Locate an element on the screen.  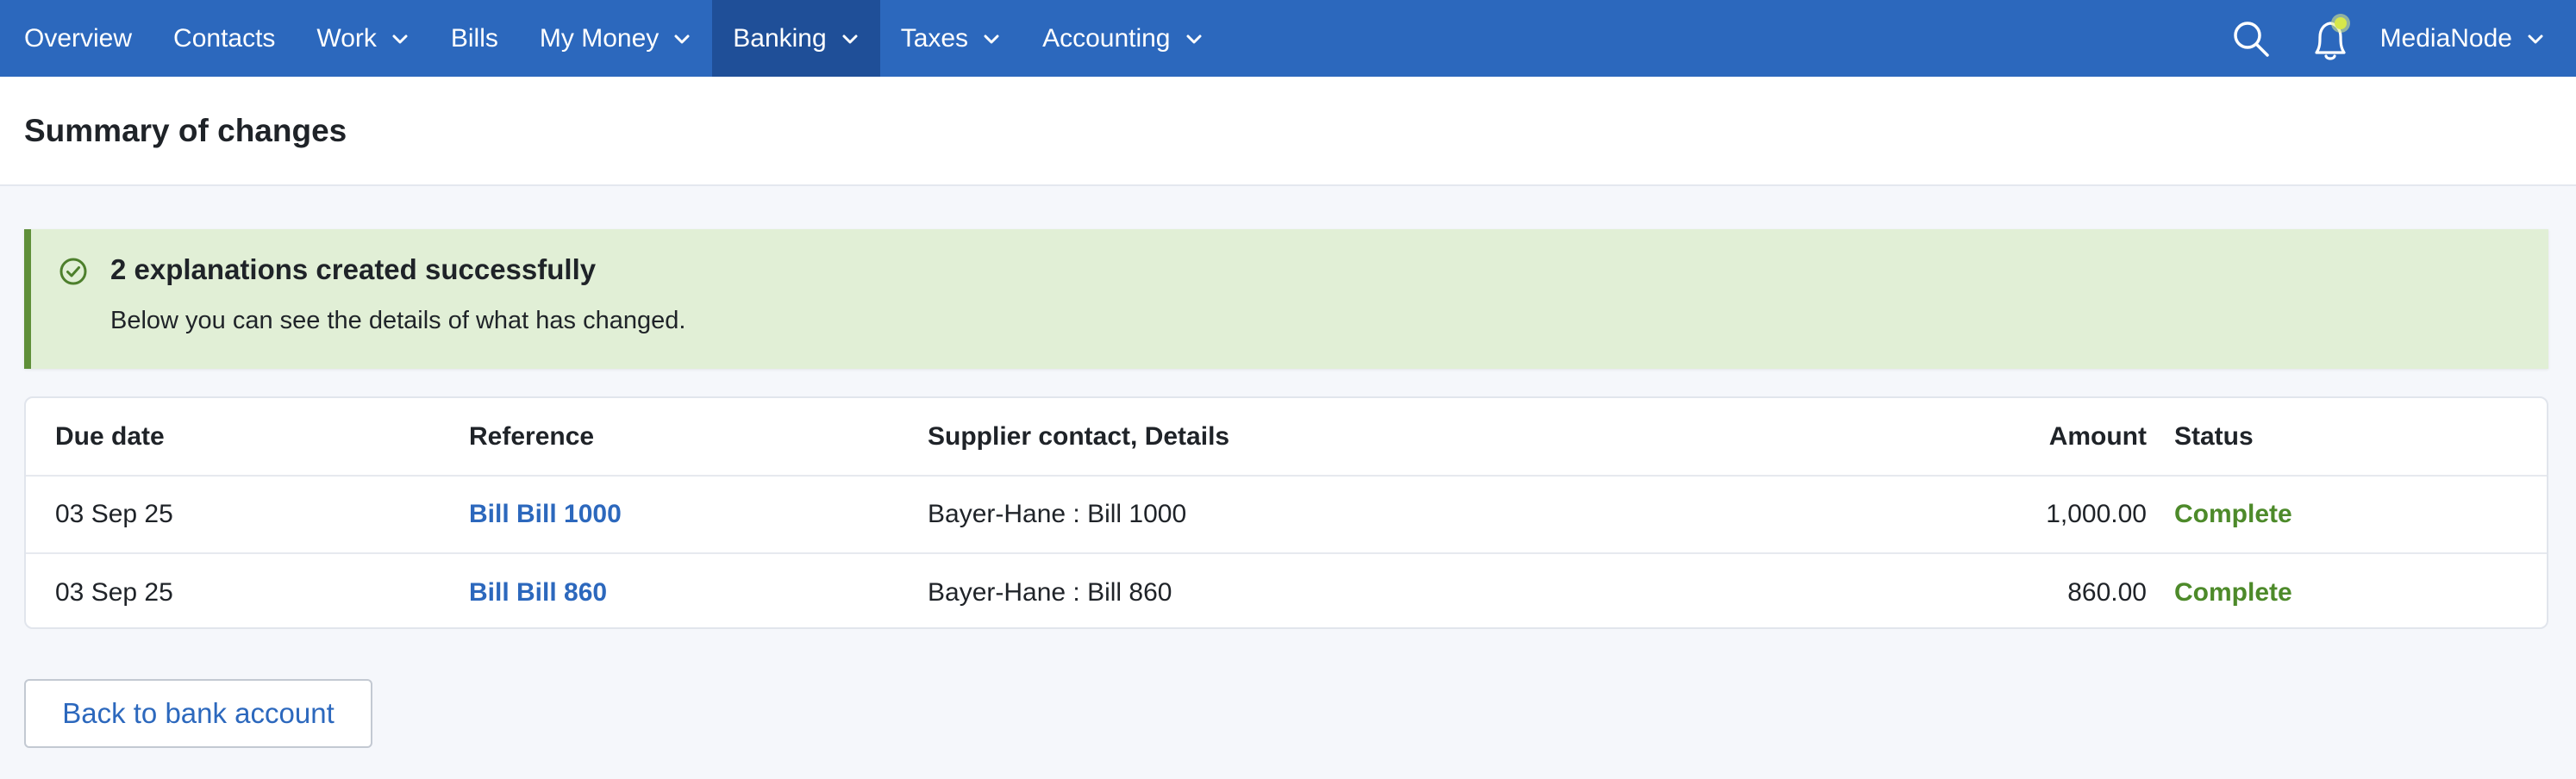
nav-item-label: Accounting is located at coordinates (1106, 38).